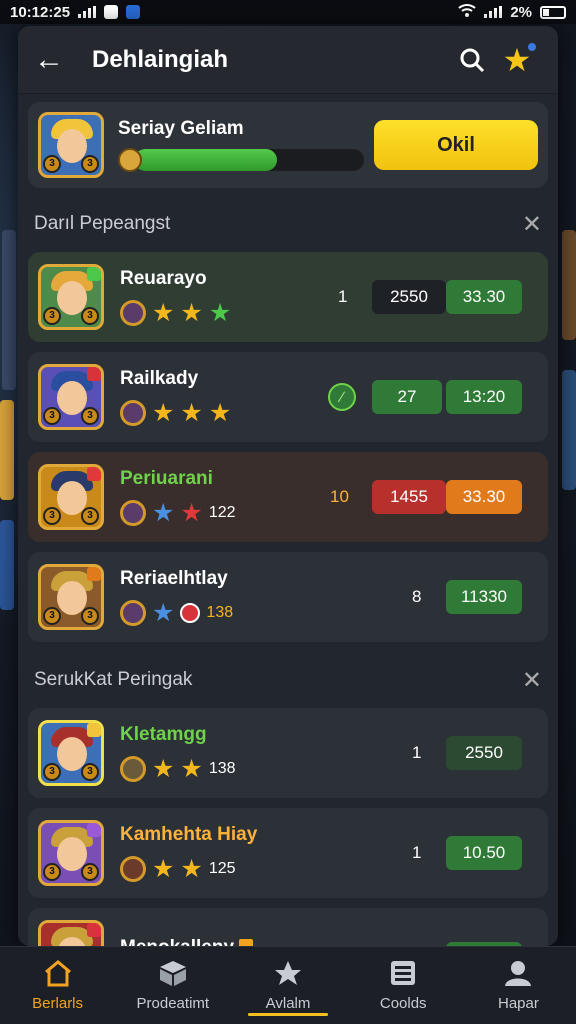 The width and height of the screenshot is (576, 1024). What do you see at coordinates (409, 497) in the screenshot?
I see `score-chip: 1455` at bounding box center [409, 497].